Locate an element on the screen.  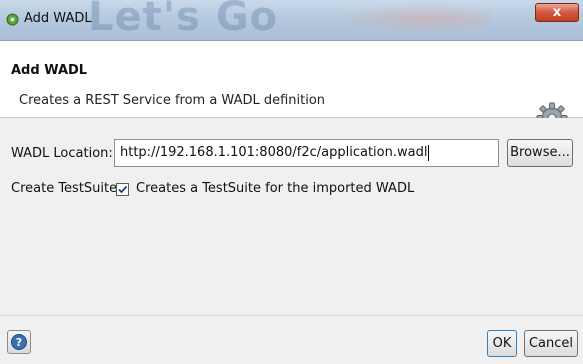
close-icon: x is located at coordinates (557, 12).